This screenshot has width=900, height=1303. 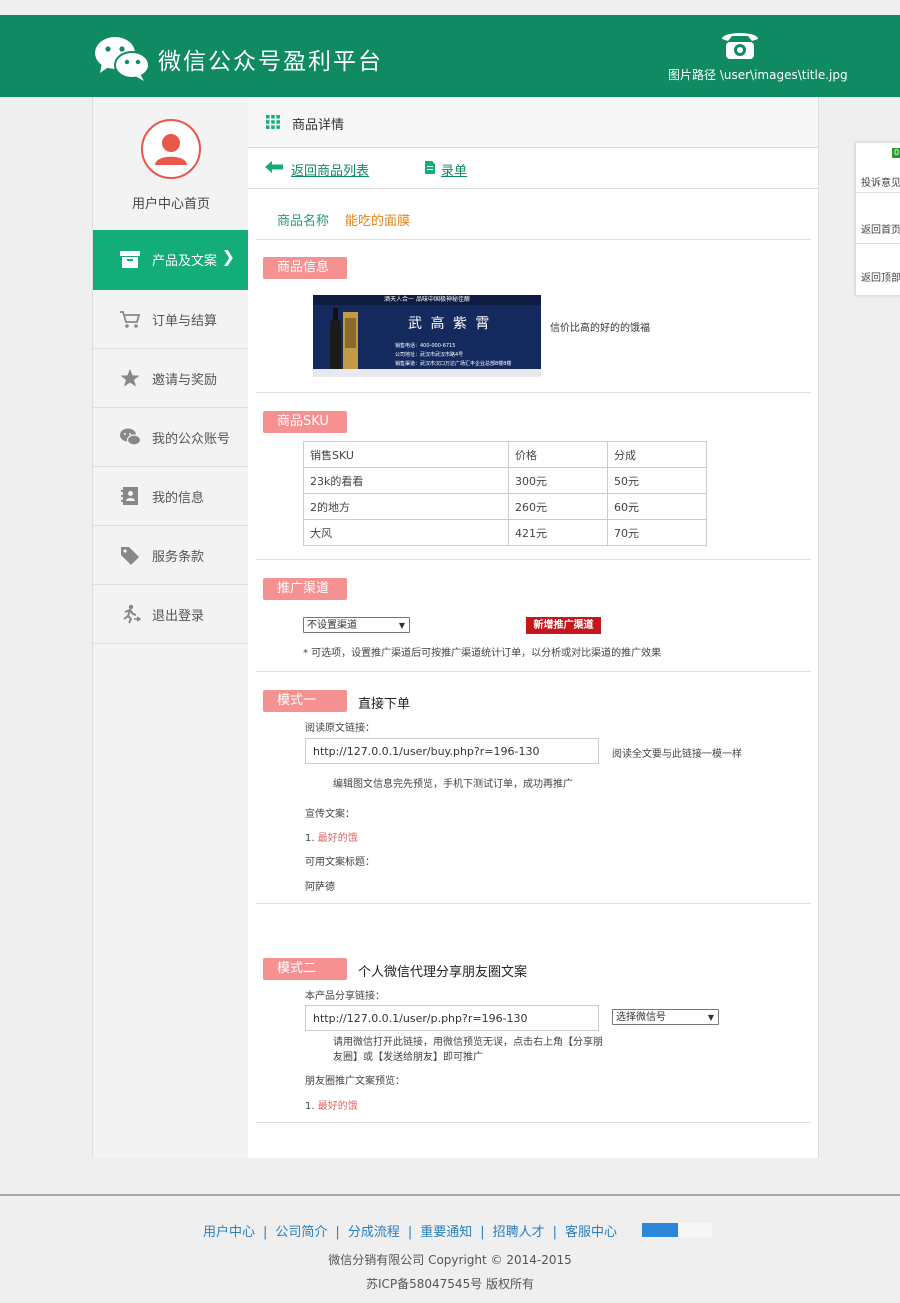 I want to click on table-row: 2的地方 260元 60元, so click(x=505, y=506).